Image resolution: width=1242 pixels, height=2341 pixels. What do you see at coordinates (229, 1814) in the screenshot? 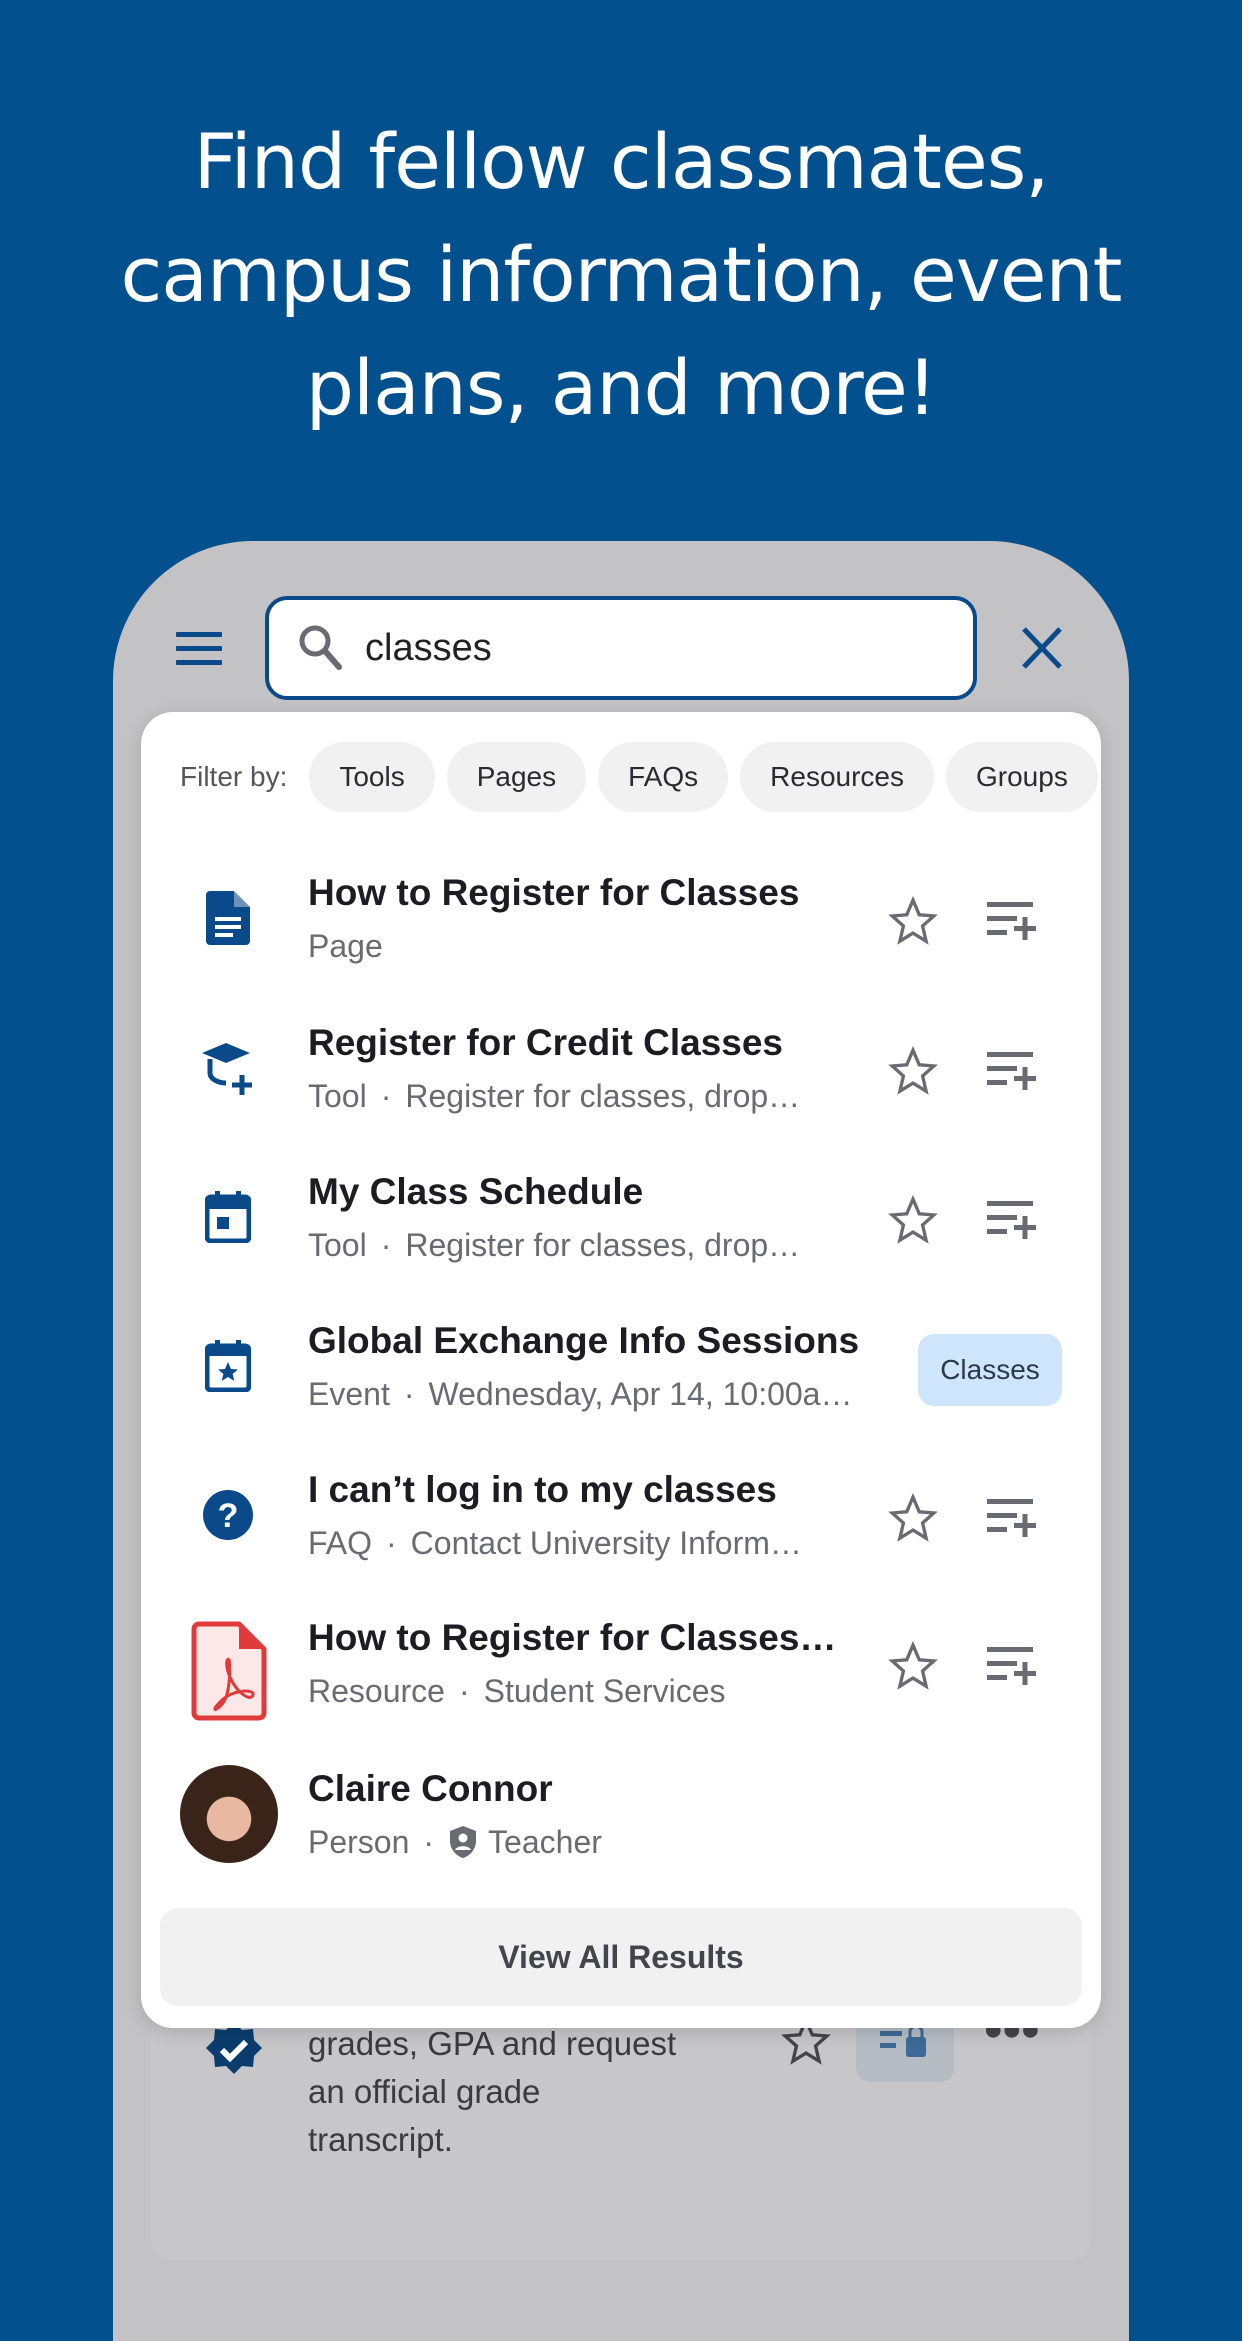
I see `avatar` at bounding box center [229, 1814].